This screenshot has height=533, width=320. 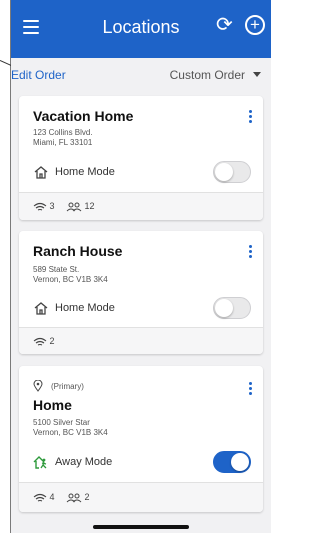 What do you see at coordinates (63, 132) in the screenshot?
I see `address-line: 123 Collins Blvd.` at bounding box center [63, 132].